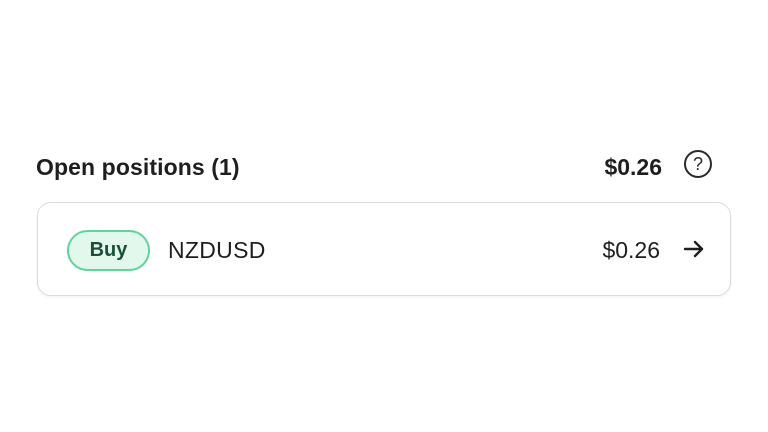  Describe the element at coordinates (217, 250) in the screenshot. I see `position-symbol: NZDUSD` at that location.